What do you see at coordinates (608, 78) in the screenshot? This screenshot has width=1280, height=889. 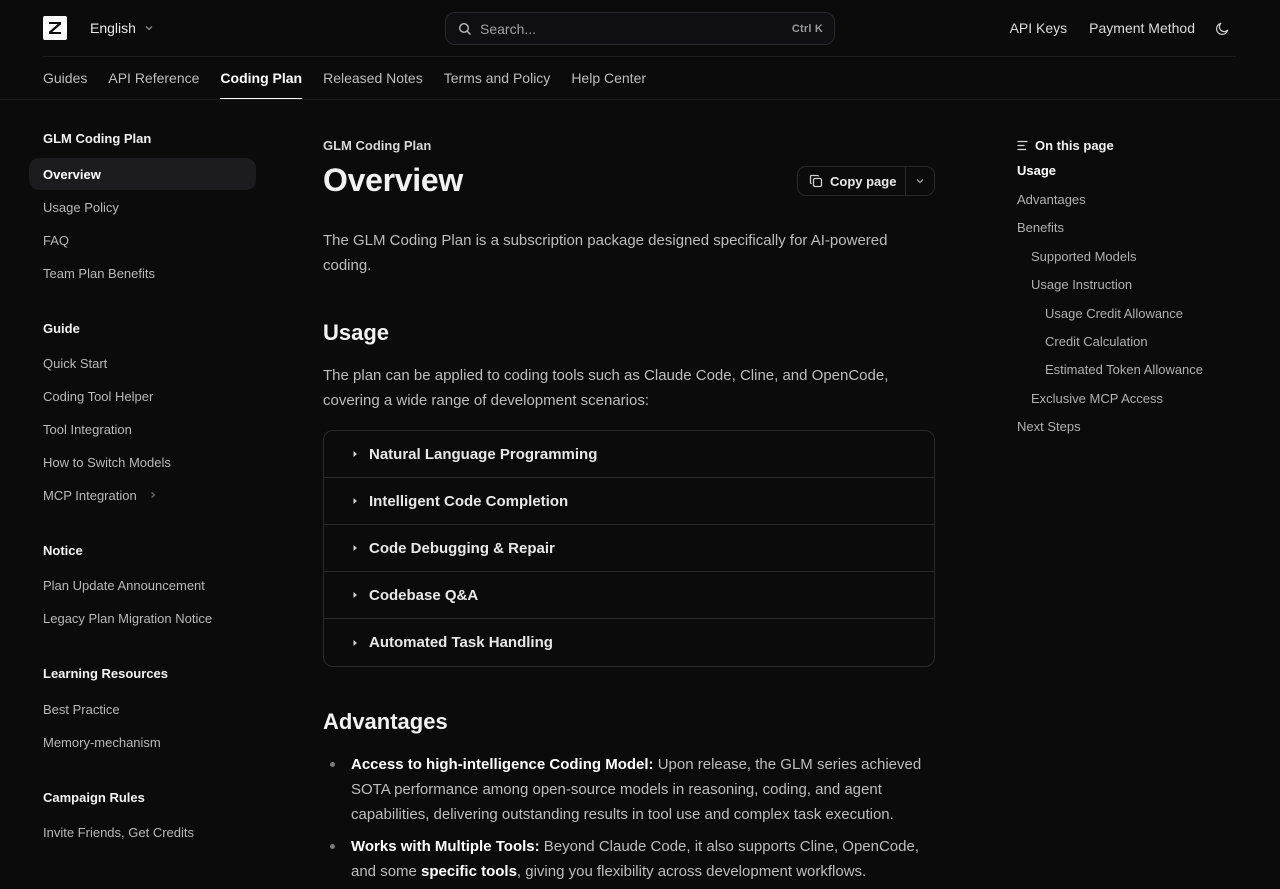 I see `tab-help-center: Help Center` at bounding box center [608, 78].